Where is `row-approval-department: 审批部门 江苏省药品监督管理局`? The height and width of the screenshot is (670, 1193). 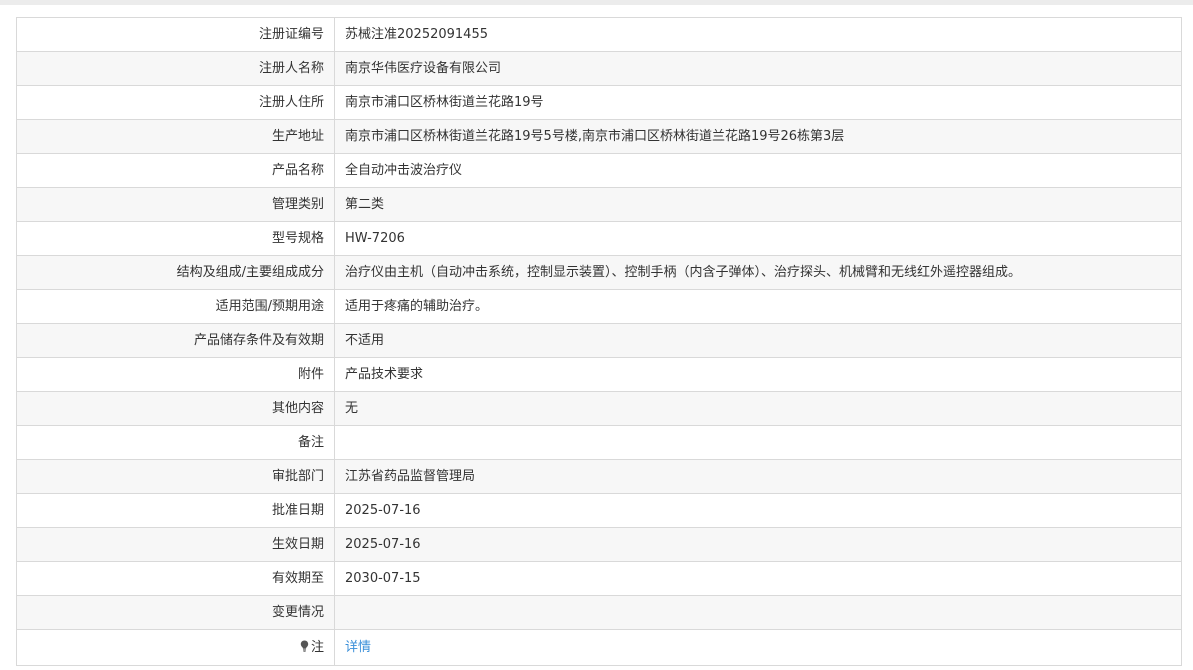 row-approval-department: 审批部门 江苏省药品监督管理局 is located at coordinates (599, 477).